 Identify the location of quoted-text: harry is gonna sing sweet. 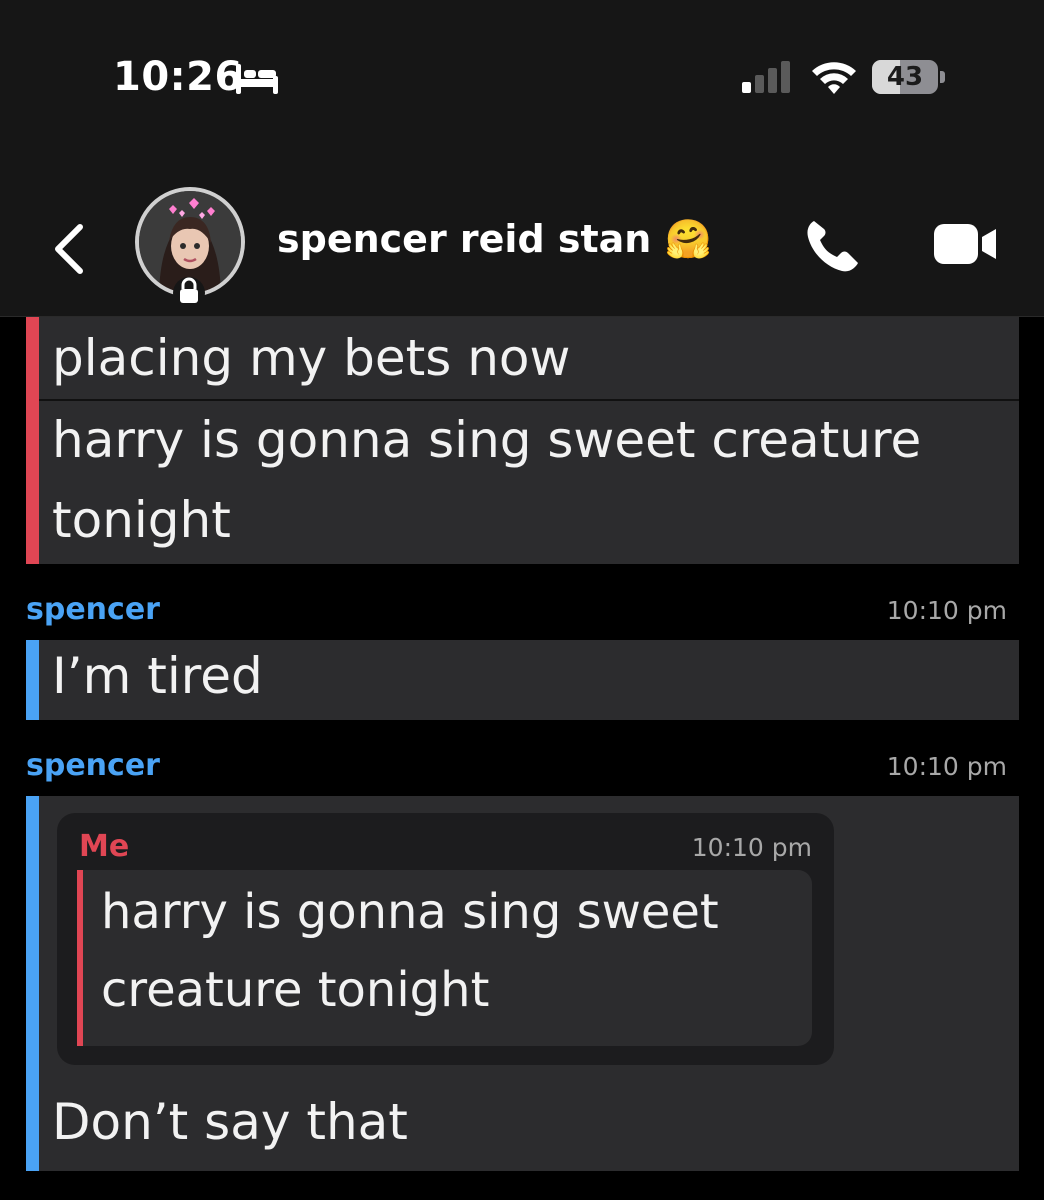
(410, 912).